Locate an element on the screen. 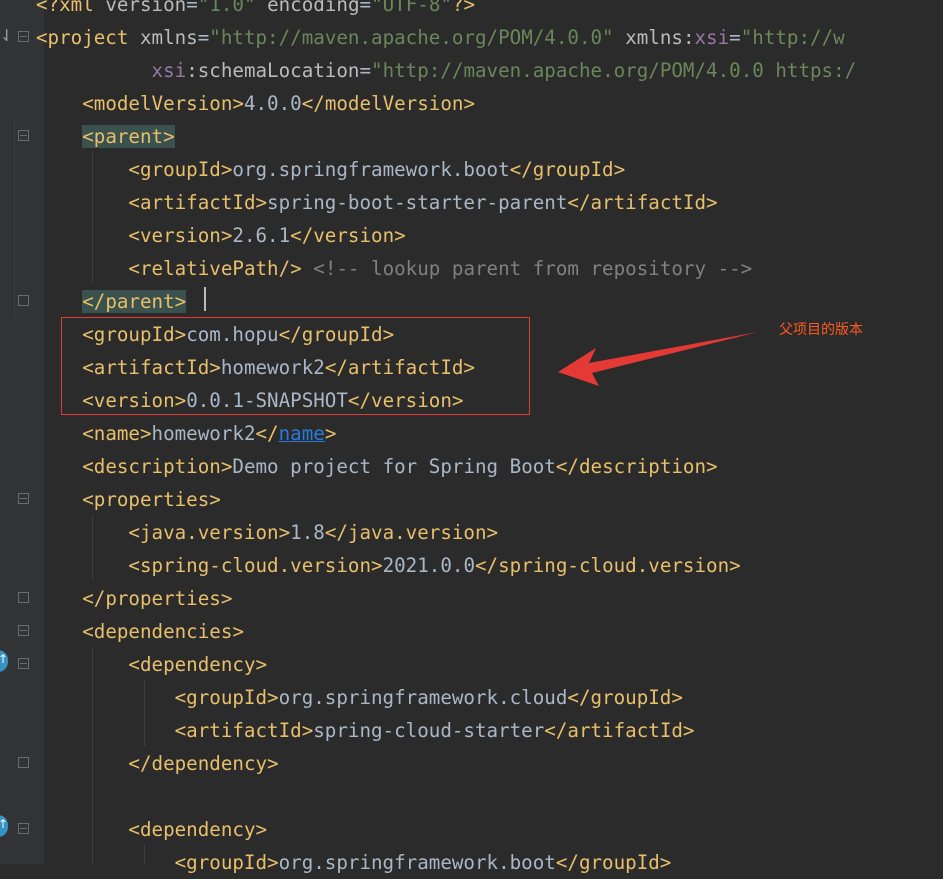 The width and height of the screenshot is (943, 879). annotation-label: 父项目的版本 is located at coordinates (821, 330).